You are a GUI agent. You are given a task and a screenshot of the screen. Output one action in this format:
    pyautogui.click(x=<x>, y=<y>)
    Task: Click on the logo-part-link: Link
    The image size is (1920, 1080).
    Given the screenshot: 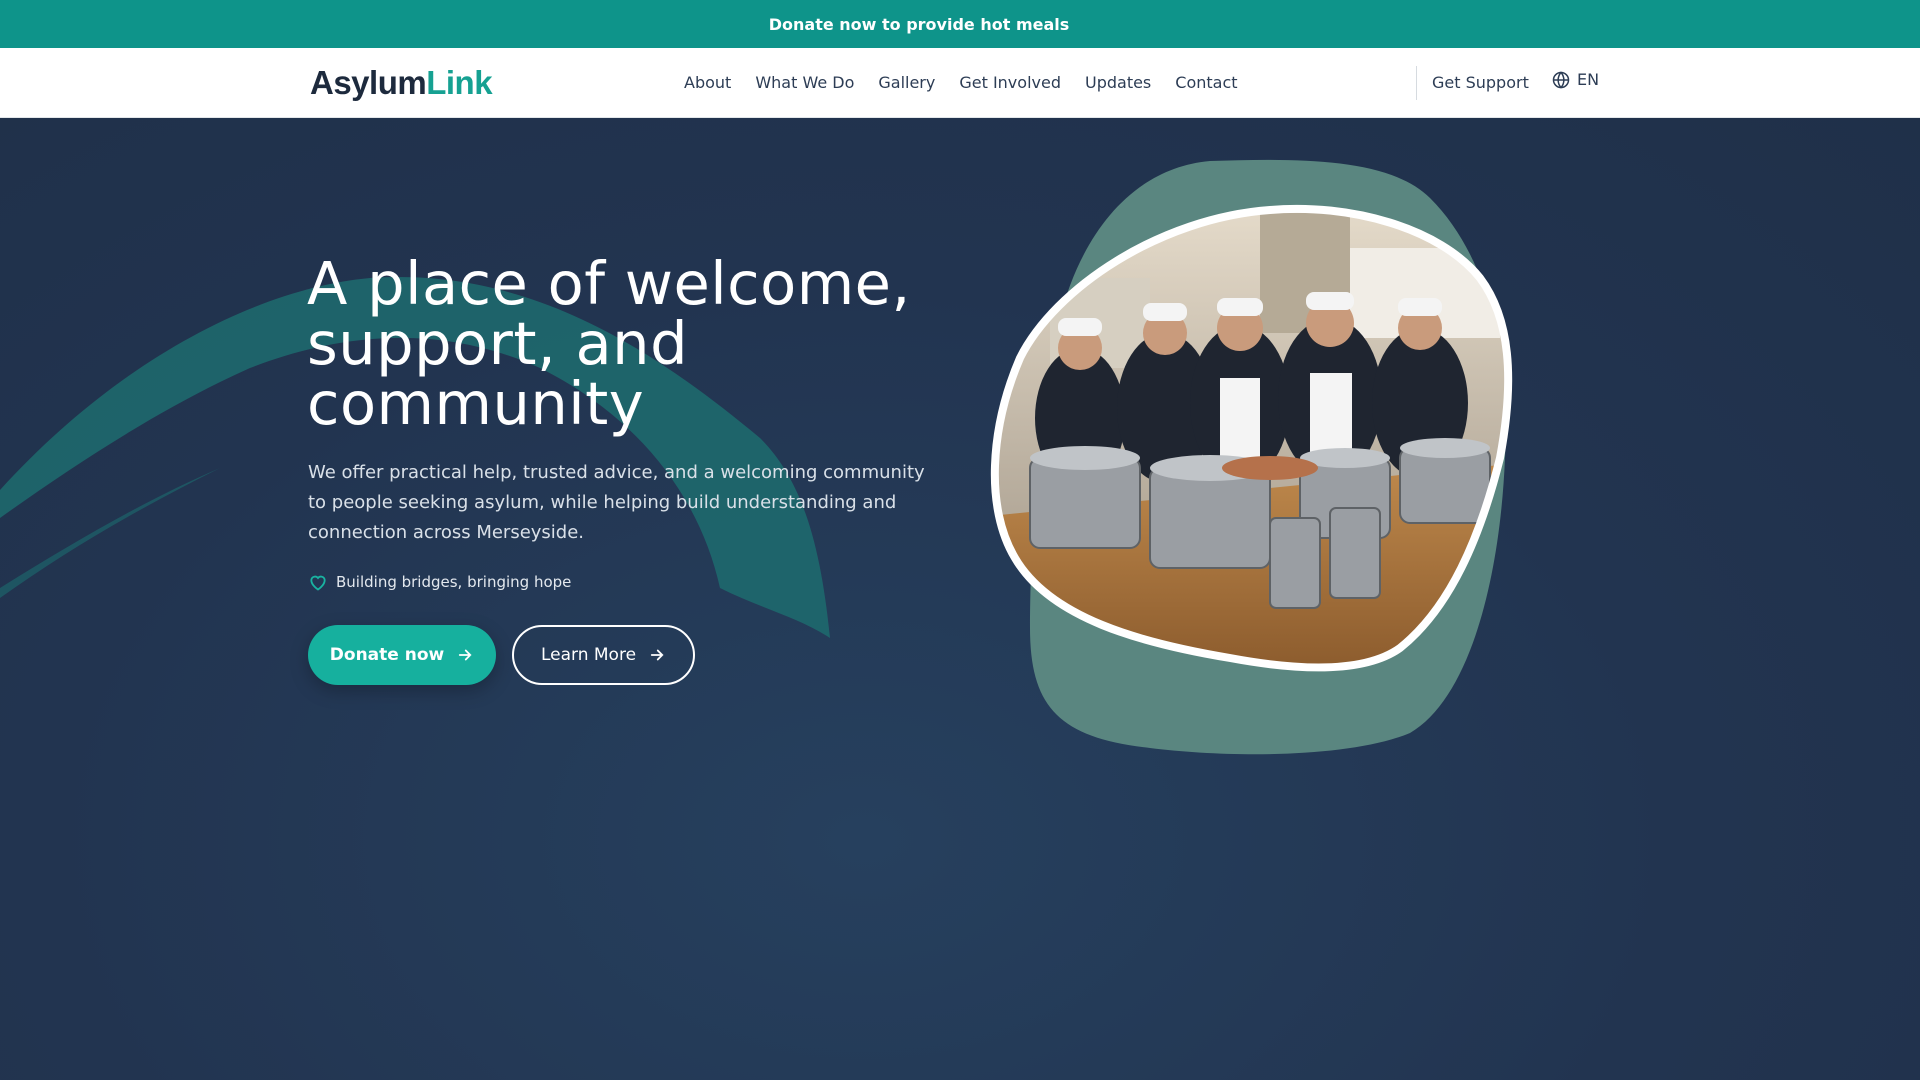 What is the action you would take?
    pyautogui.click(x=459, y=82)
    